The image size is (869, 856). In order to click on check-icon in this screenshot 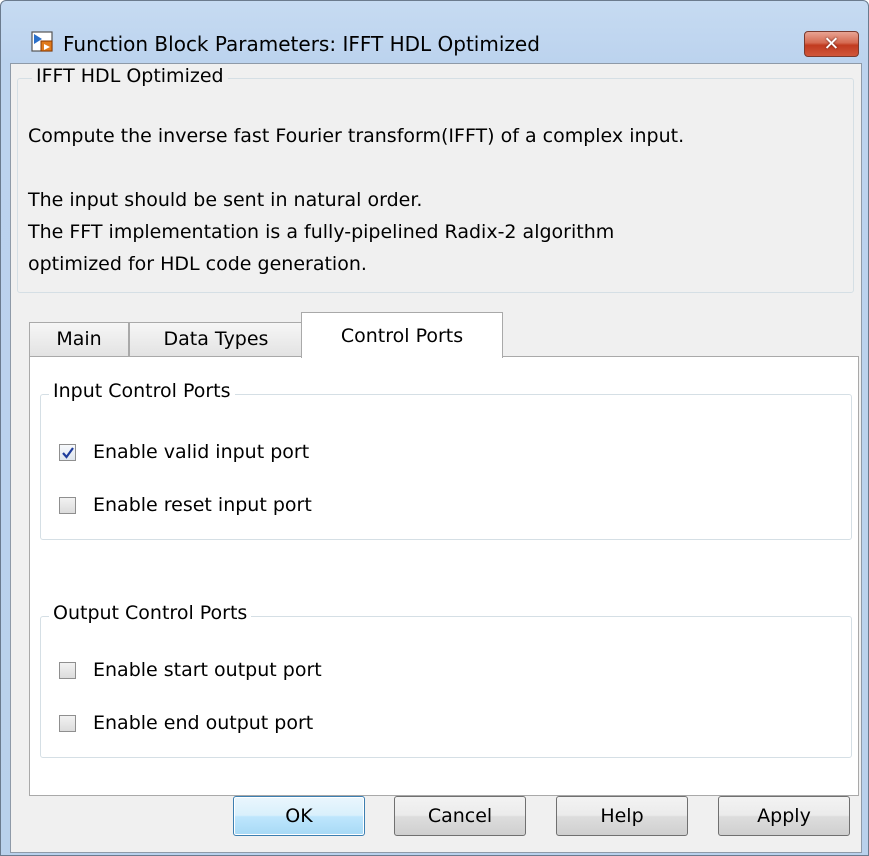, I will do `click(68, 453)`.